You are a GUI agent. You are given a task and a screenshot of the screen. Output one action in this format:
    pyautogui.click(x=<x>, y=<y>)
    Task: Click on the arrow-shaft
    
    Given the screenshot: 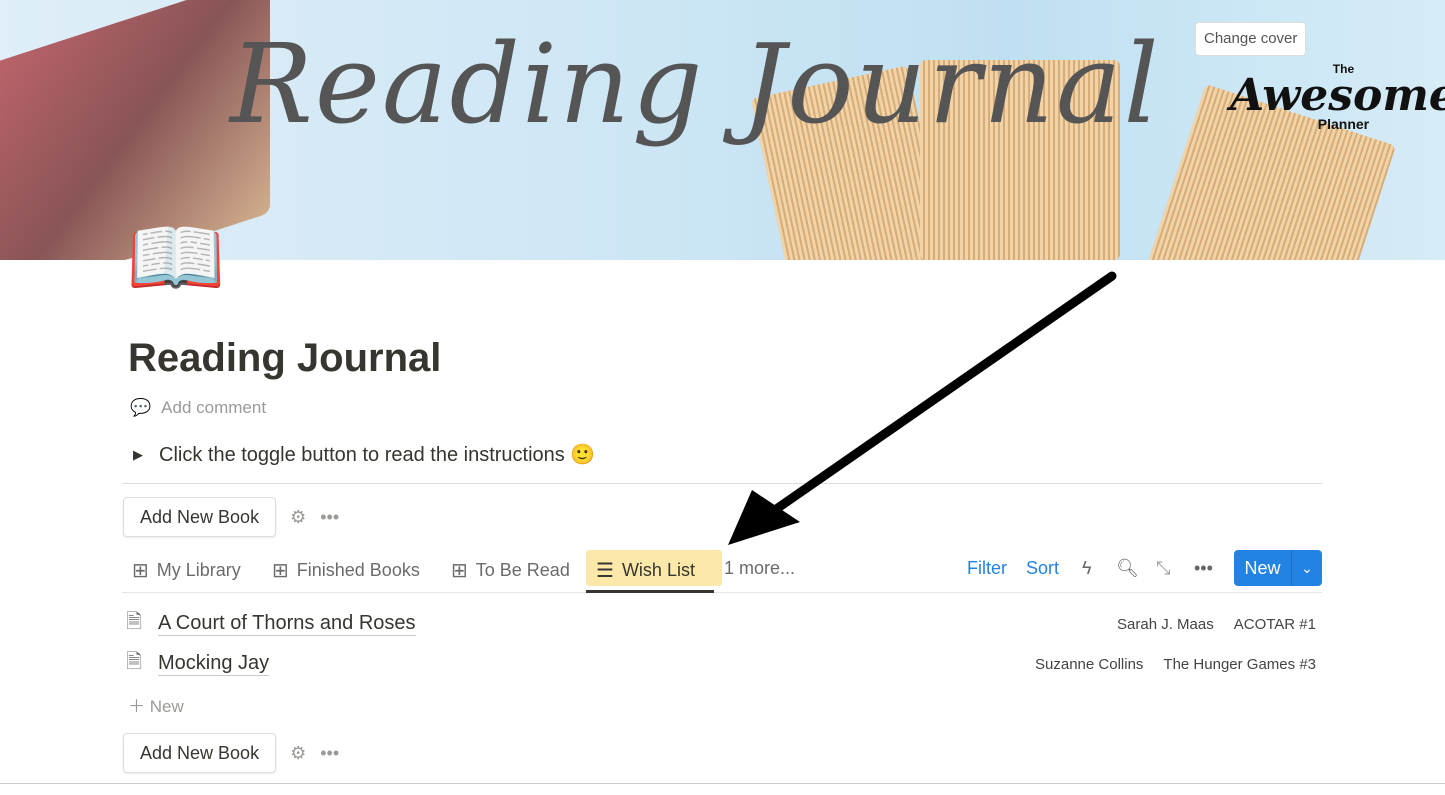 What is the action you would take?
    pyautogui.click(x=943, y=393)
    